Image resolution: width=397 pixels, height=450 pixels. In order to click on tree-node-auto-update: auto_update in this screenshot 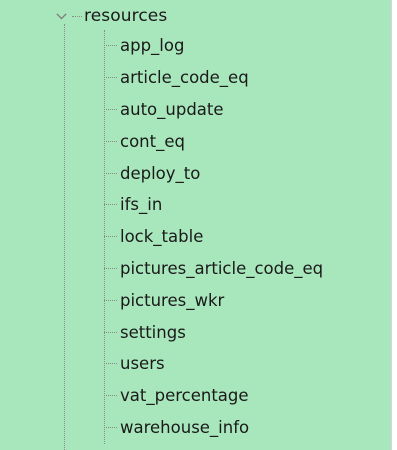, I will do `click(247, 110)`.